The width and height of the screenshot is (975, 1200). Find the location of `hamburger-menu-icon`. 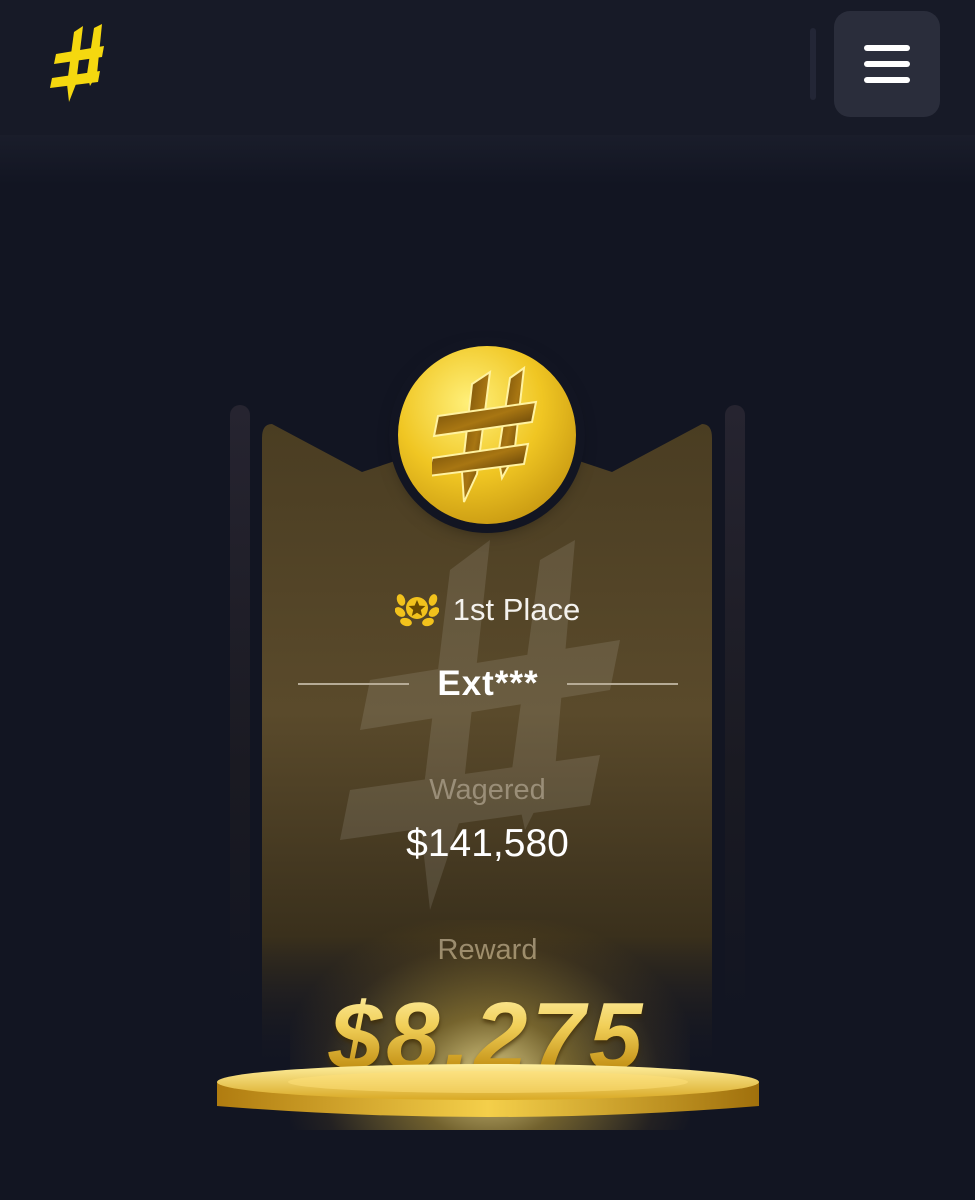

hamburger-menu-icon is located at coordinates (887, 64).